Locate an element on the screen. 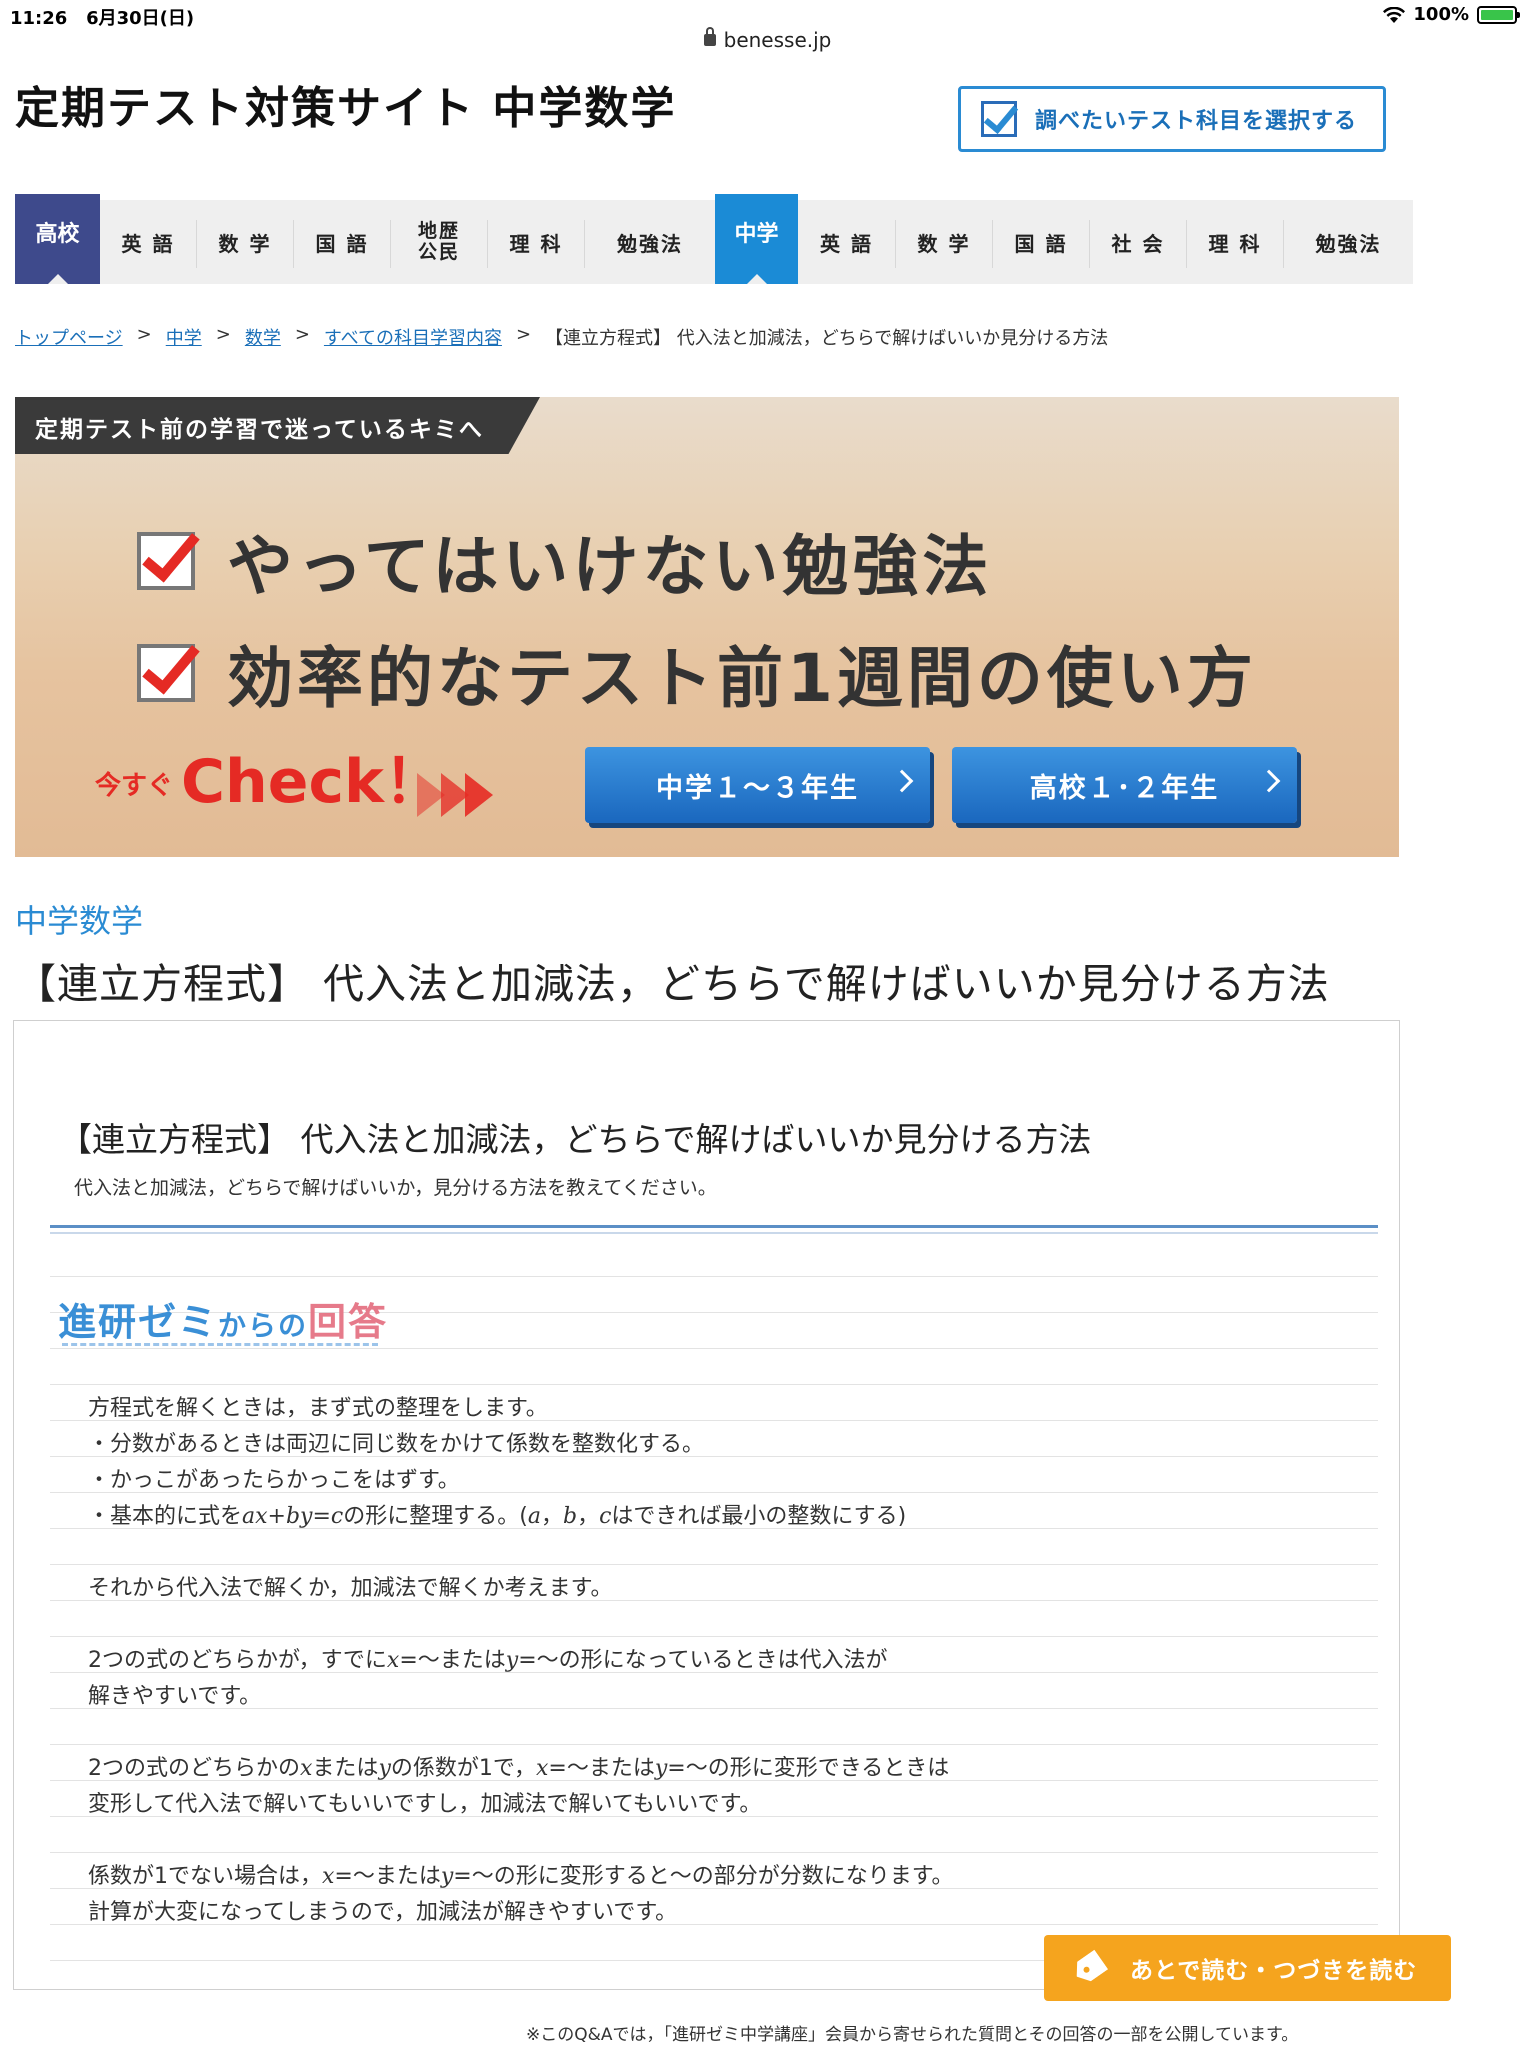  nav-chu-social: 社 会 is located at coordinates (1138, 242).